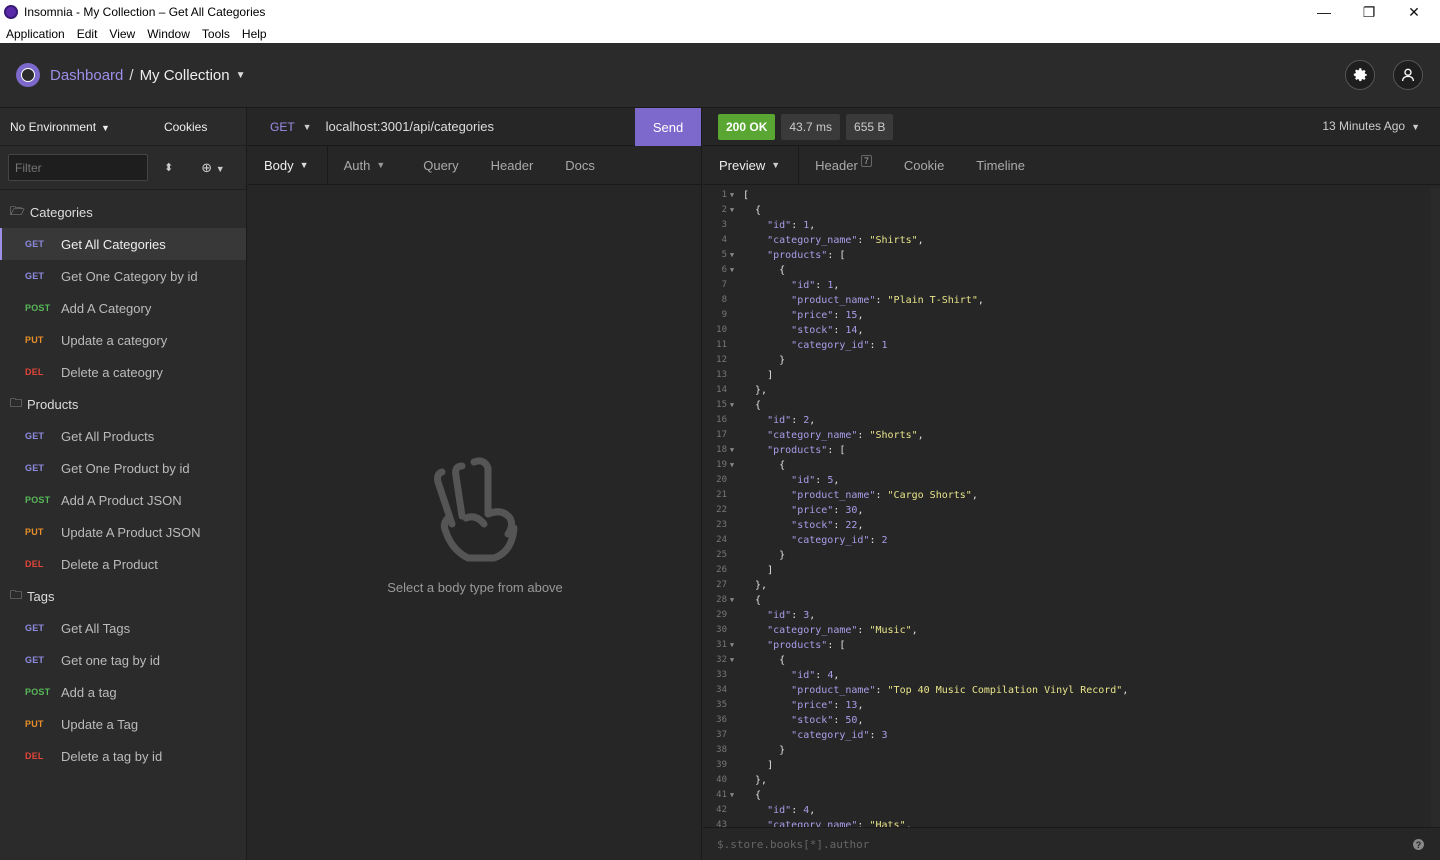 The height and width of the screenshot is (860, 1440). What do you see at coordinates (123, 660) in the screenshot?
I see `sidebar-request-item: GET Get one tag by id` at bounding box center [123, 660].